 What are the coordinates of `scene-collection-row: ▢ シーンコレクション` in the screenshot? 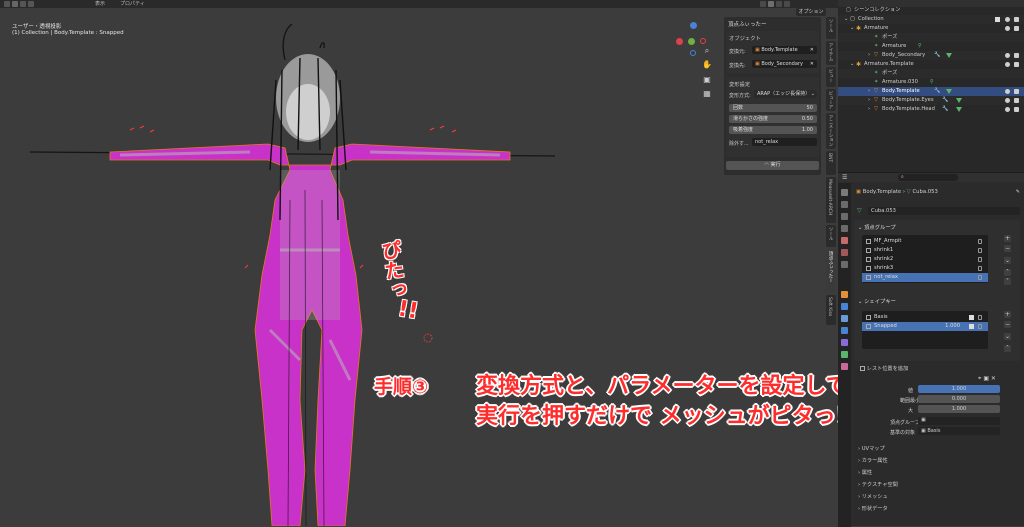 It's located at (931, 10).